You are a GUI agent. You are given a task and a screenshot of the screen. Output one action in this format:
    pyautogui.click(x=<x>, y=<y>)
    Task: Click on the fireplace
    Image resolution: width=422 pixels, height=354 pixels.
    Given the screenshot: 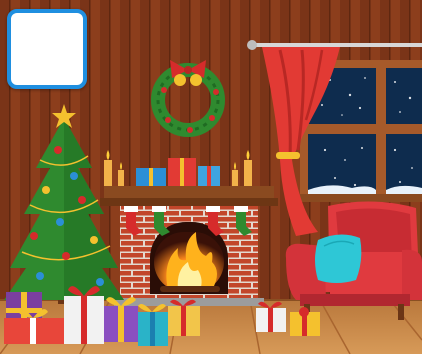 What is the action you would take?
    pyautogui.click(x=189, y=246)
    